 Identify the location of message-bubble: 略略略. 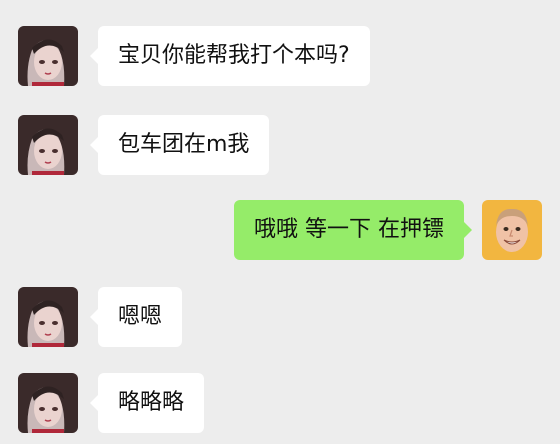
(147, 403).